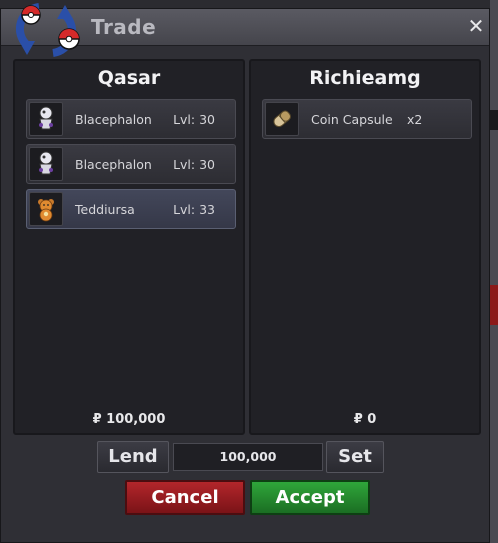  I want to click on background-strip, so click(494, 271).